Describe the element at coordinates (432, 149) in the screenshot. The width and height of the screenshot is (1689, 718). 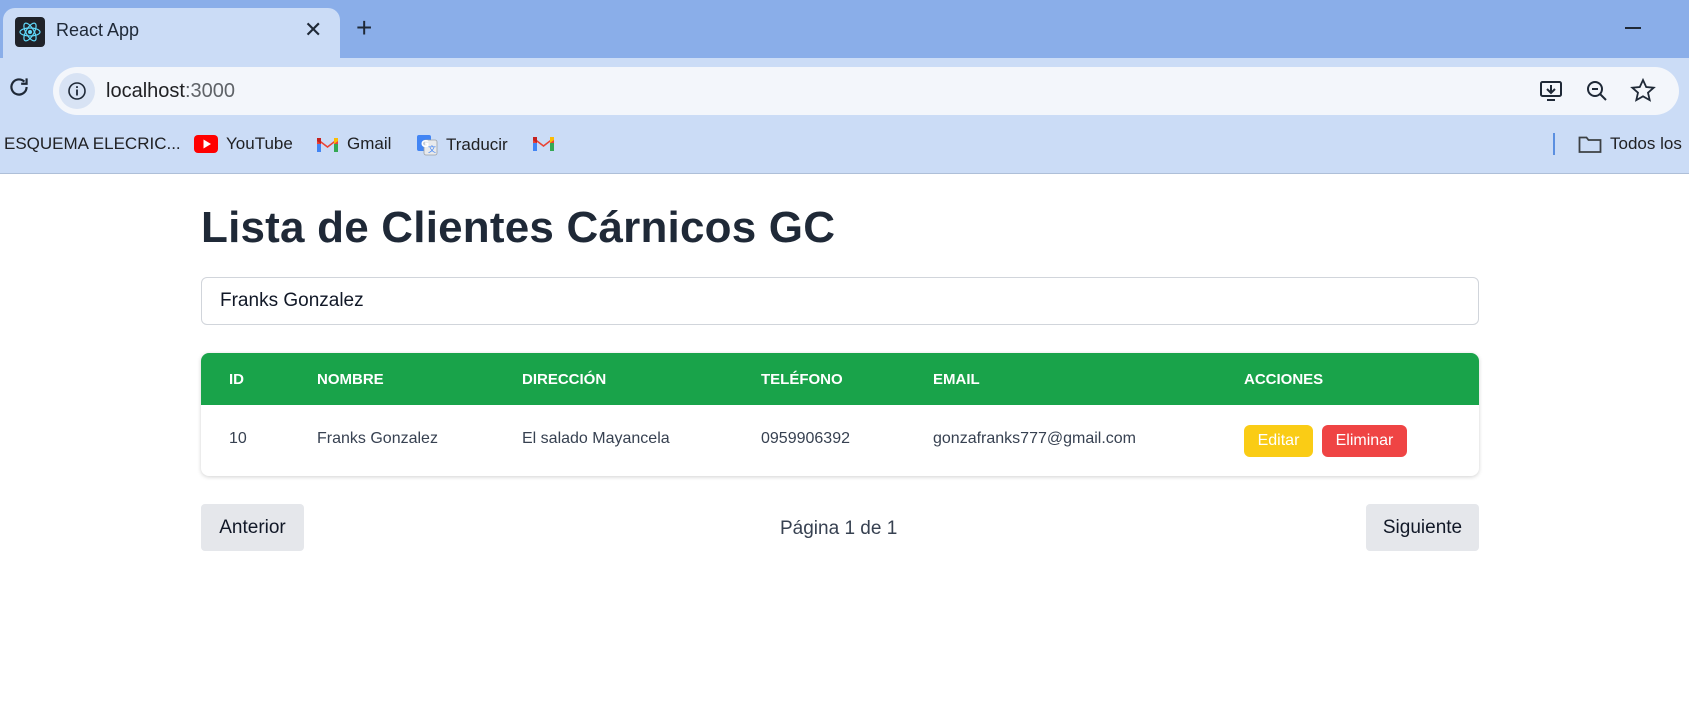
I see `svg-text: 文` at that location.